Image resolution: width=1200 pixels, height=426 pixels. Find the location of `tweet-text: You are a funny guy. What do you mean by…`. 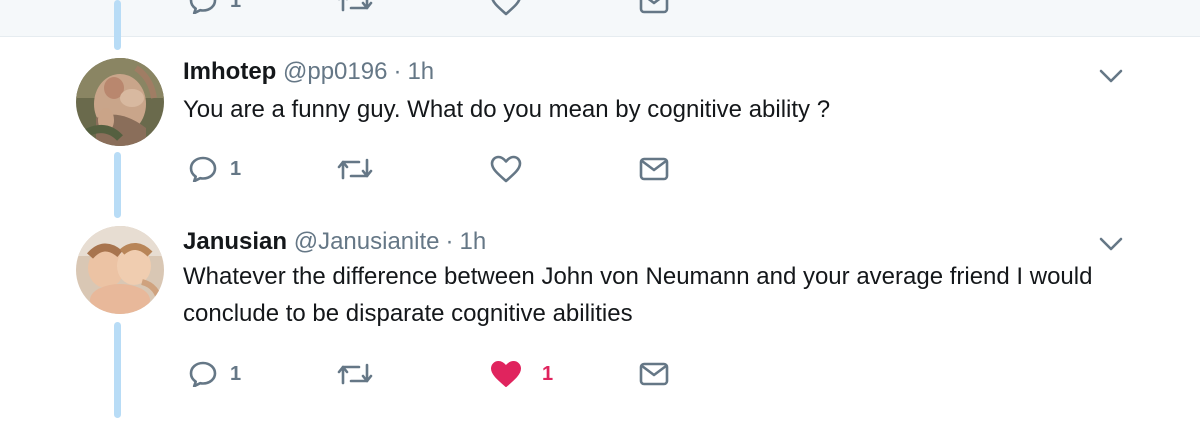

tweet-text: You are a funny guy. What do you mean by… is located at coordinates (507, 109).